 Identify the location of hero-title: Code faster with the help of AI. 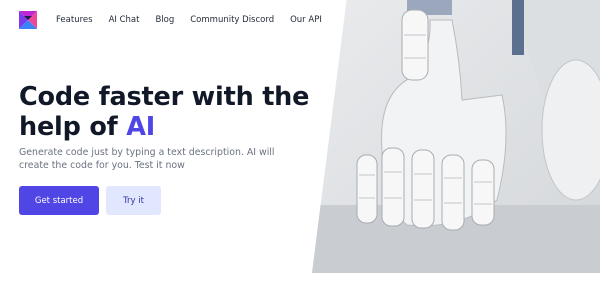
(169, 112).